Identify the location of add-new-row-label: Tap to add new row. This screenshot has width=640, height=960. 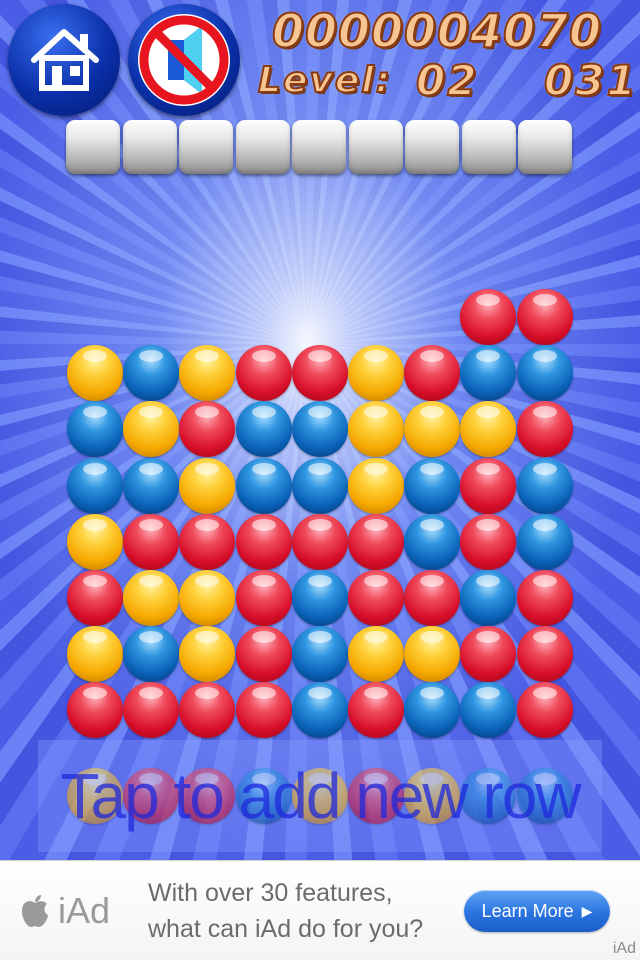
(321, 796).